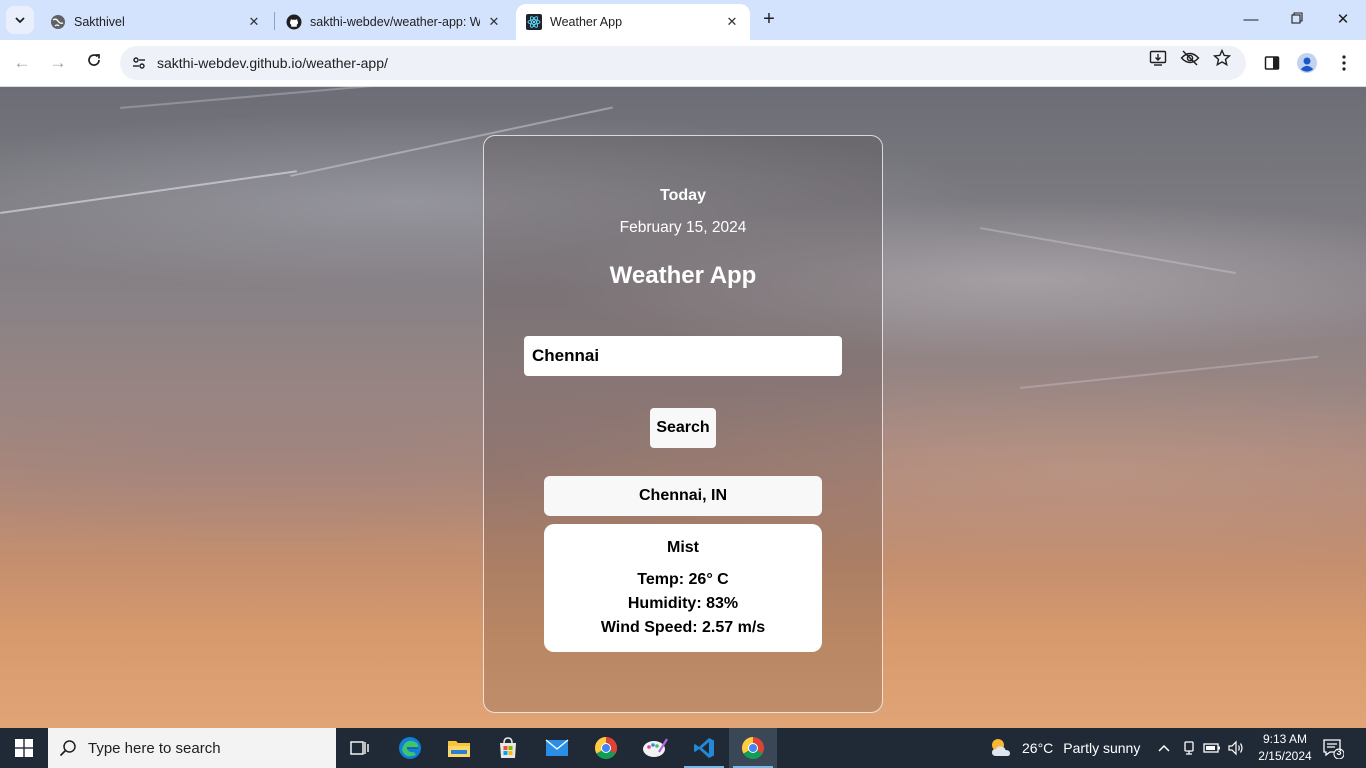 This screenshot has width=1366, height=768. I want to click on temperature-text: Temp: 26° C, so click(683, 579).